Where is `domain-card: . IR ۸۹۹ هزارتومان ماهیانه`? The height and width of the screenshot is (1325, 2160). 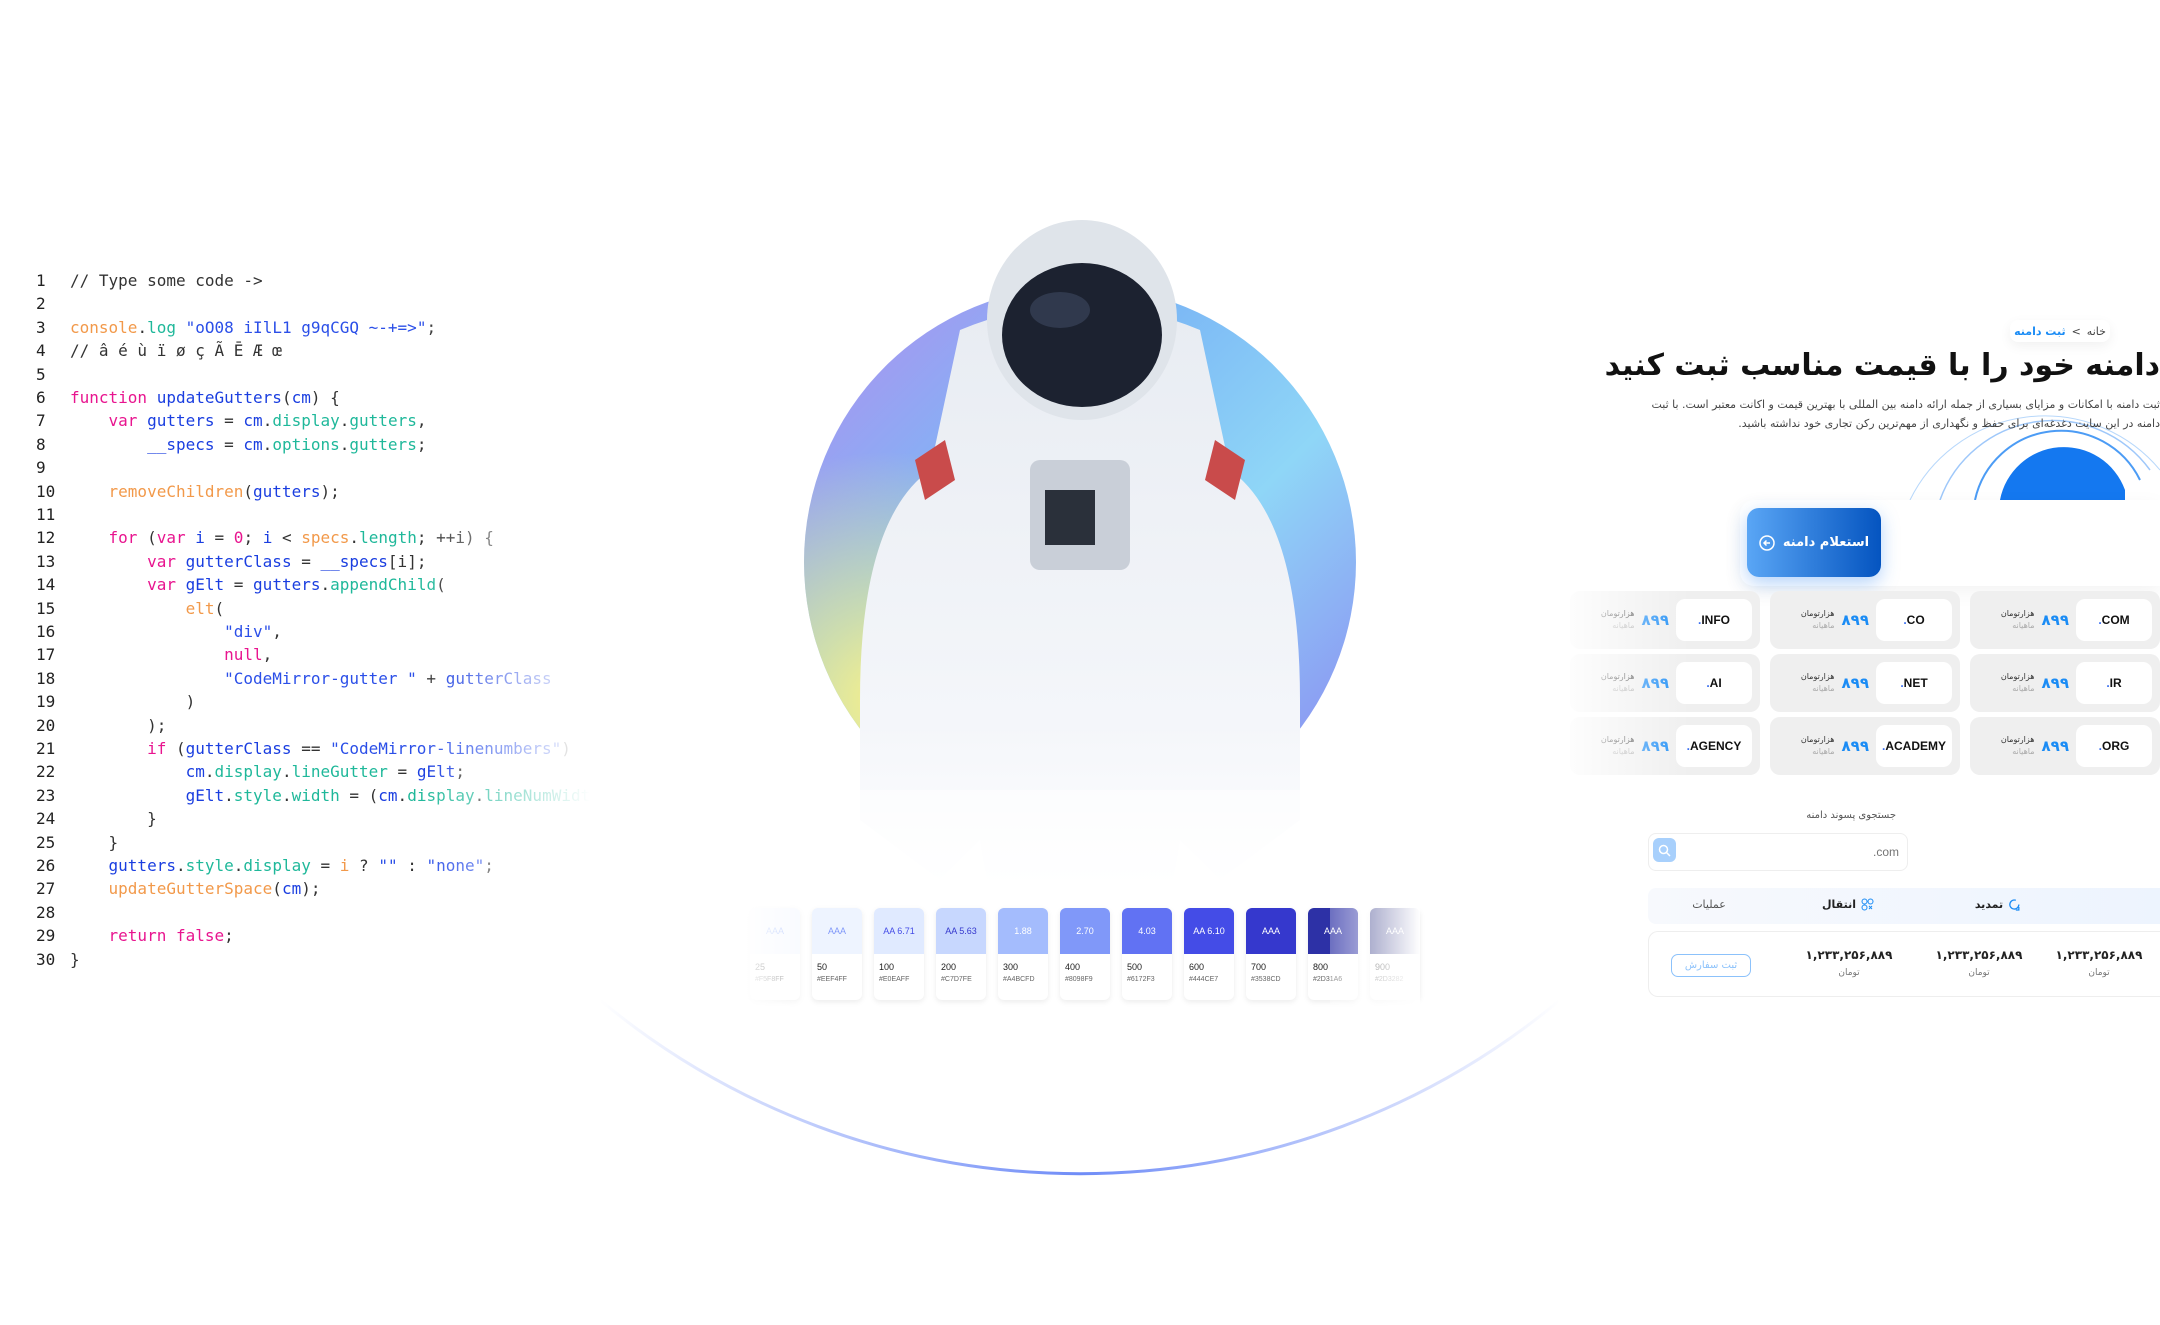 domain-card: . IR ۸۹۹ هزارتومان ماهیانه is located at coordinates (2065, 683).